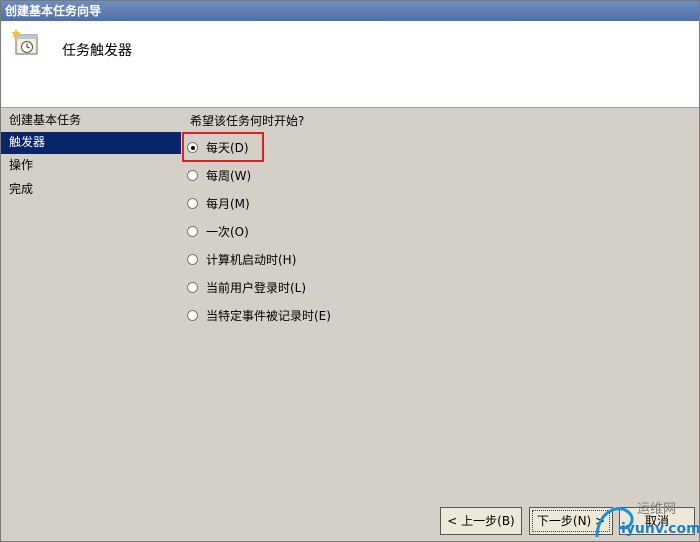  I want to click on sidebar-item-action: 操作, so click(91, 166).